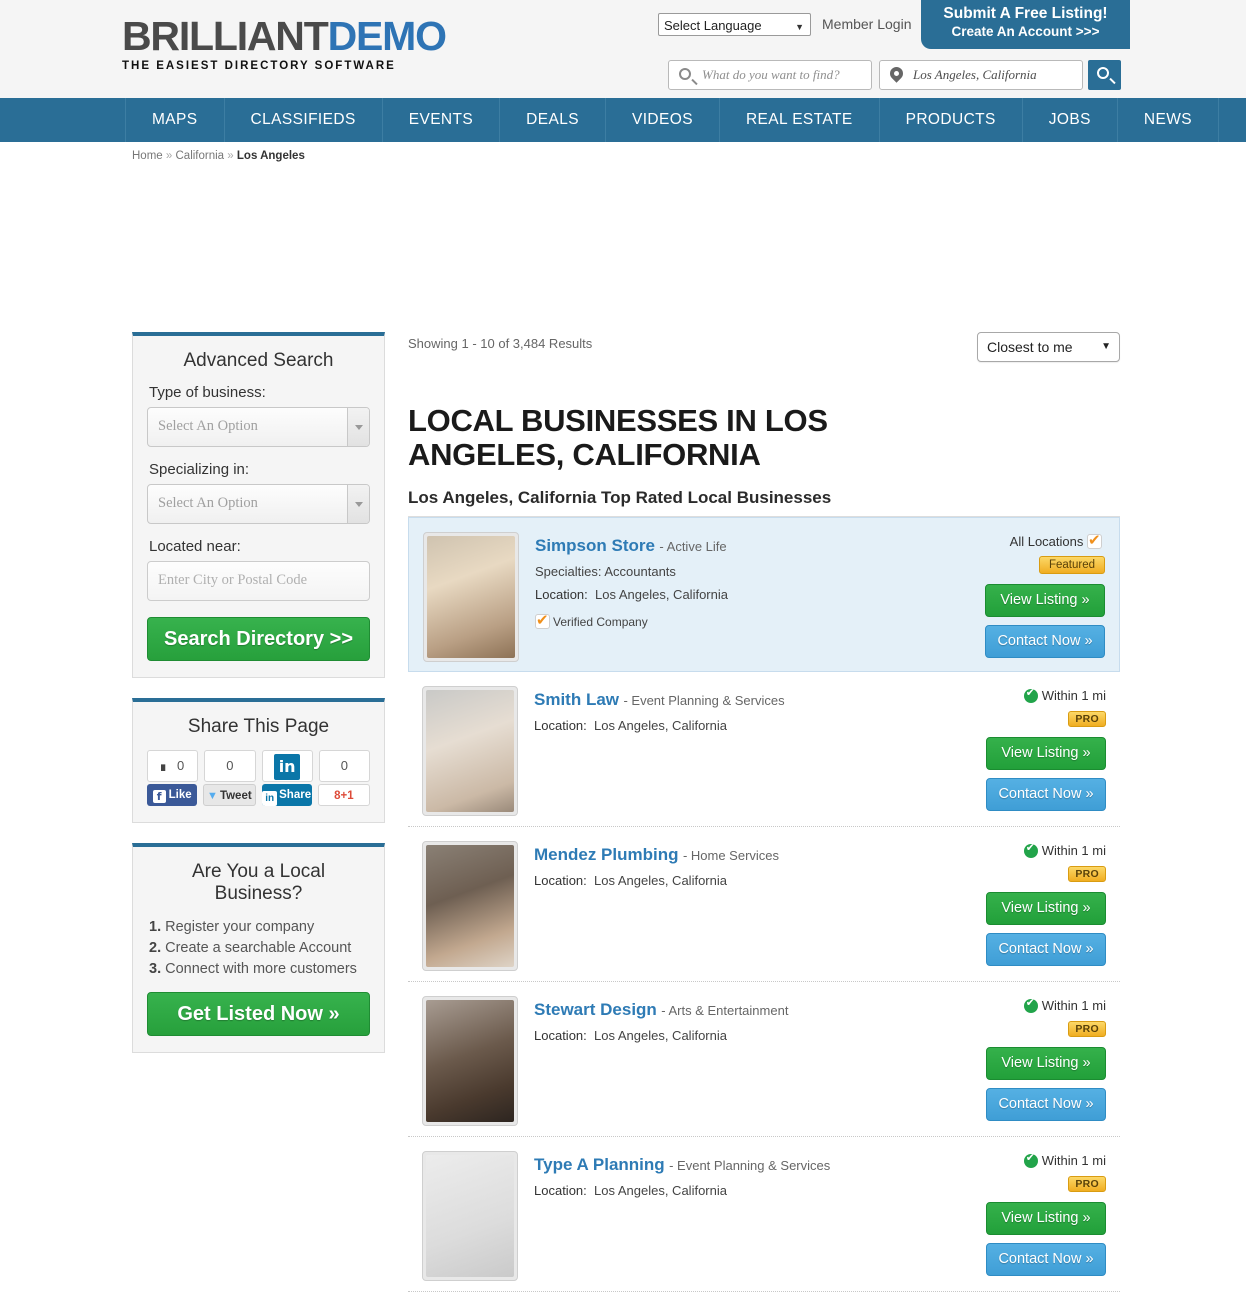  I want to click on local-business-title: Are You a Local Business?, so click(258, 882).